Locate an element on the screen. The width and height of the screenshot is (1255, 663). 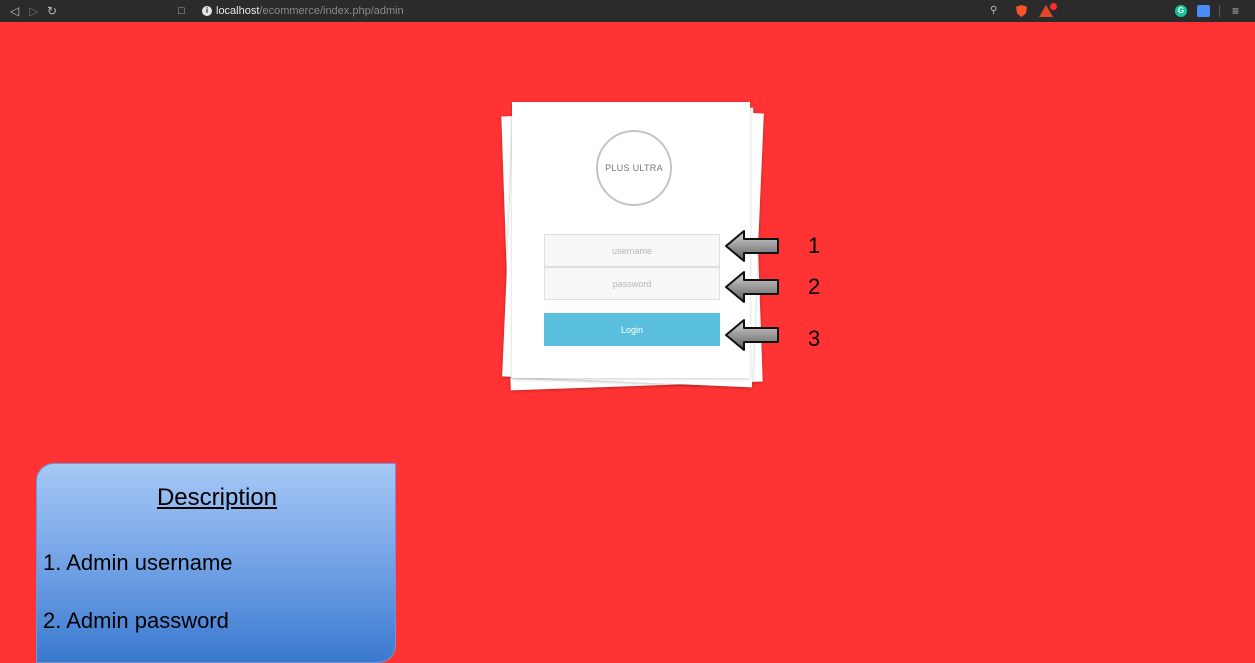
translate-icon is located at coordinates (1203, 11).